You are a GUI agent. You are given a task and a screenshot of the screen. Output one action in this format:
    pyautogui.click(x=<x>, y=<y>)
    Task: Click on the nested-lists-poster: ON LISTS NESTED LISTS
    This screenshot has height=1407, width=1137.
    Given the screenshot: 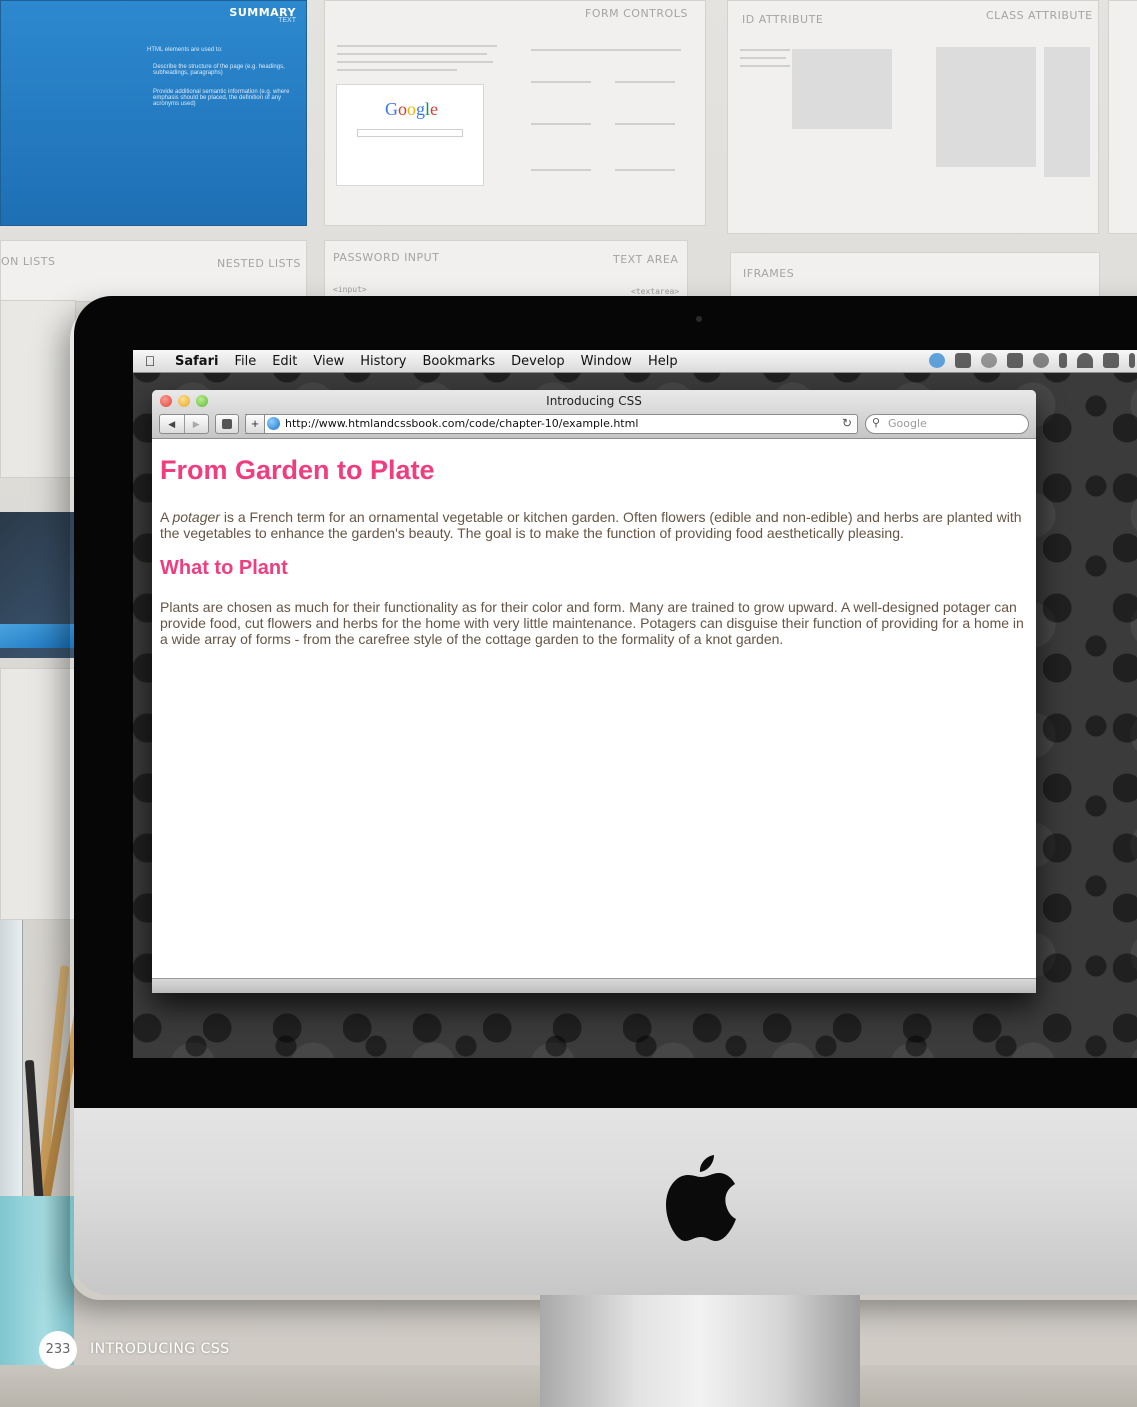 What is the action you would take?
    pyautogui.click(x=153, y=271)
    